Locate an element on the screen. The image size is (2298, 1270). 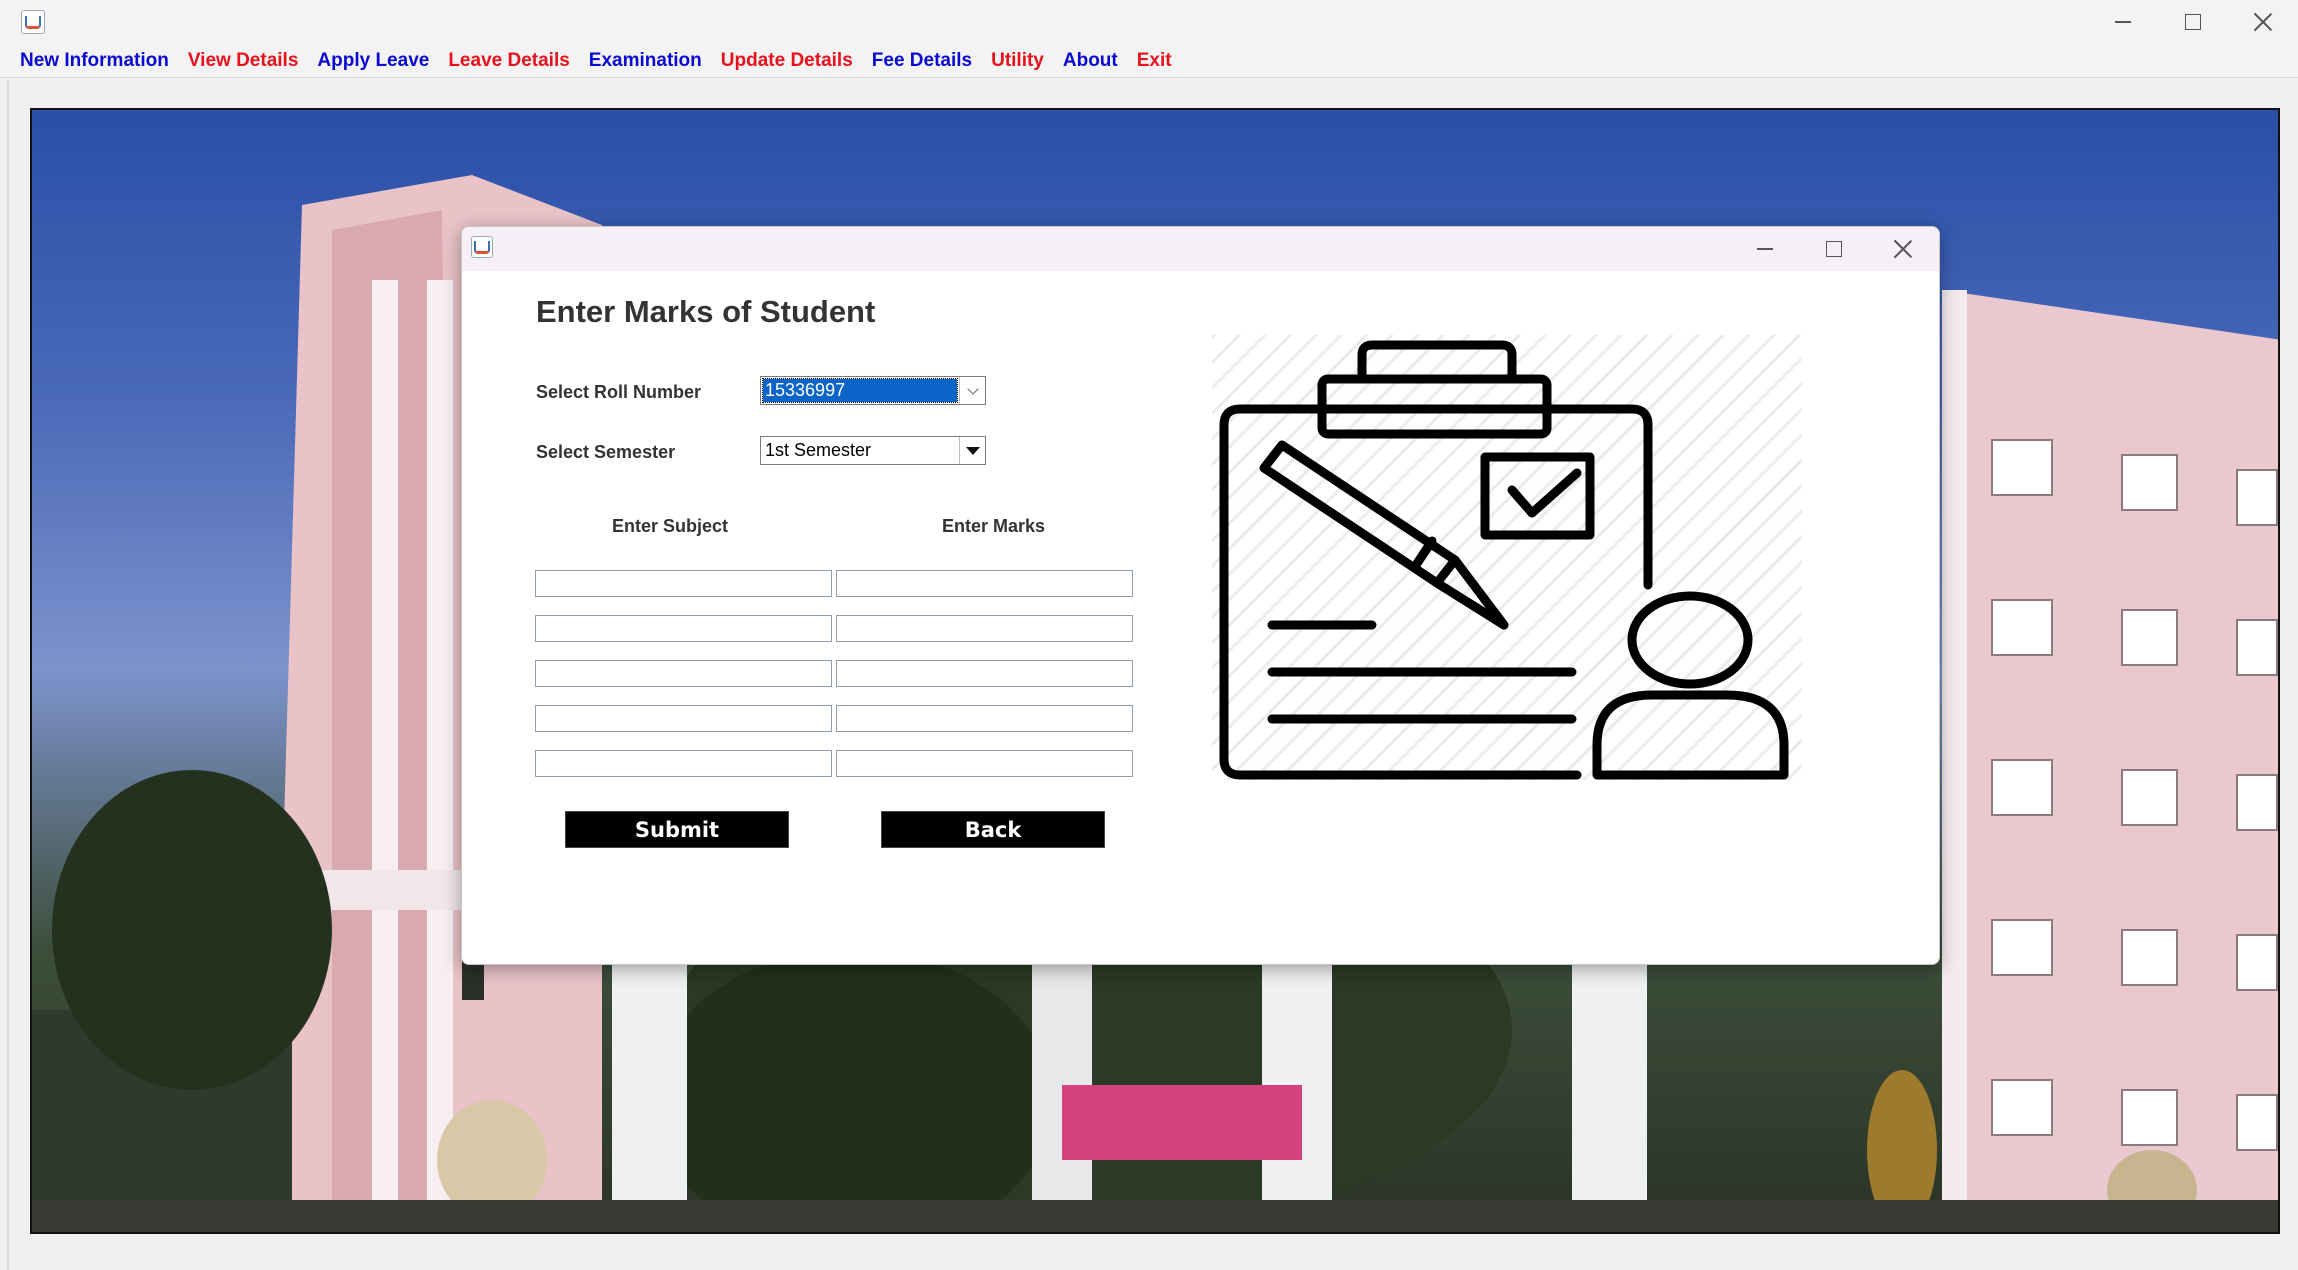
back-button: Back is located at coordinates (993, 829).